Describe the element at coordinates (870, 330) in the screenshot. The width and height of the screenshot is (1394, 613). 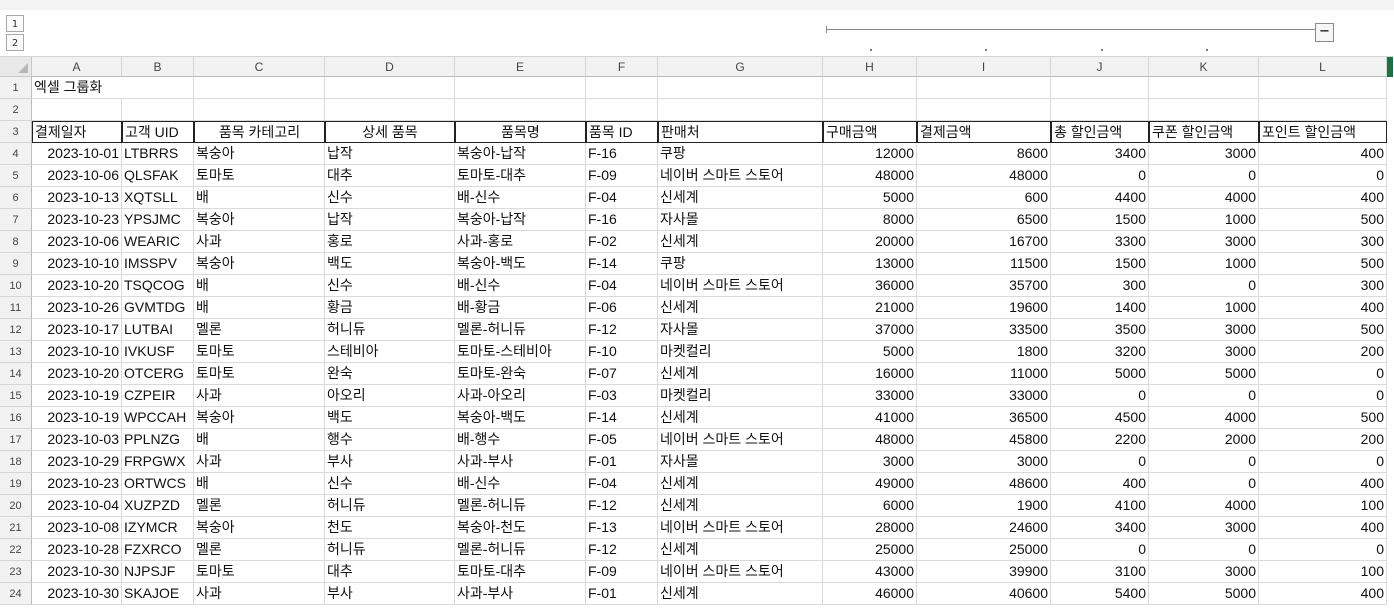
I see `table-cell: 37000` at that location.